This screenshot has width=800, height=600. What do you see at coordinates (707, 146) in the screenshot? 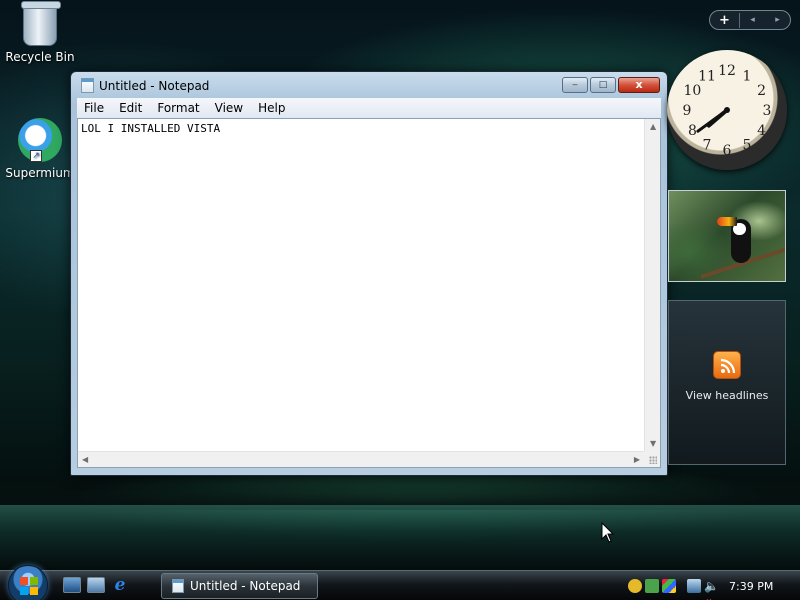
I see `clock-numeral: 7` at bounding box center [707, 146].